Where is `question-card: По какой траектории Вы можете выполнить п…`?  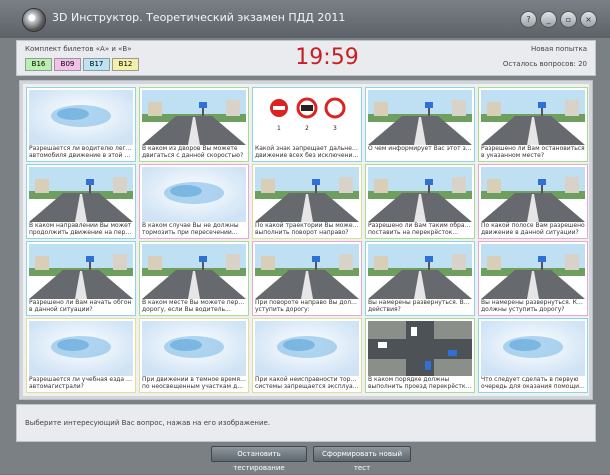
question-card: По какой траектории Вы можете выполнить п… is located at coordinates (307, 201).